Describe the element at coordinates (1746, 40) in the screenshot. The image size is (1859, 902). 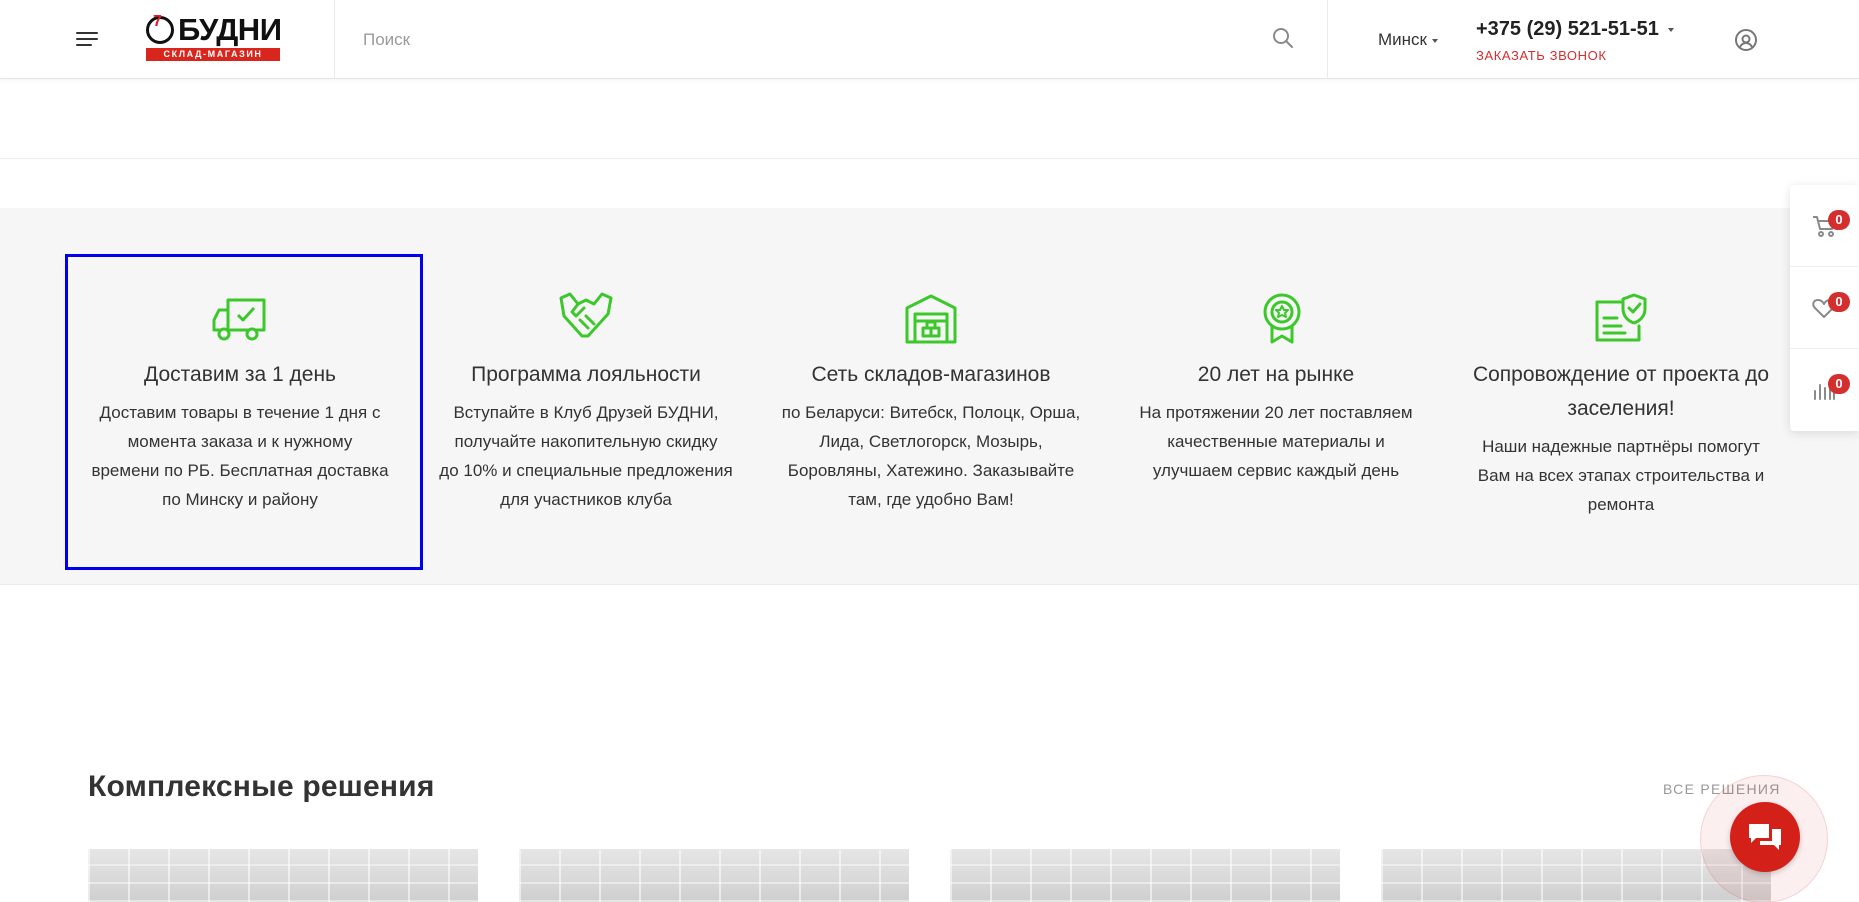
I see `user-profile-icon` at that location.